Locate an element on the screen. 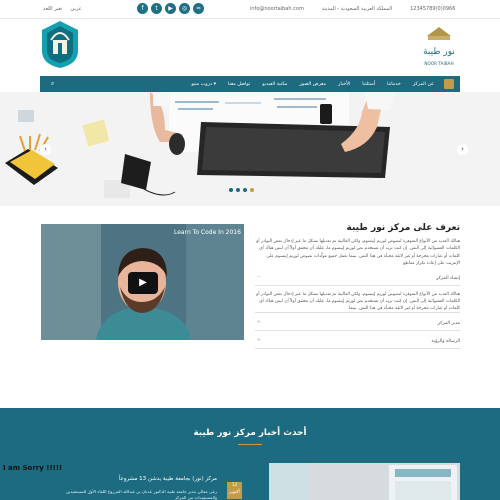 This screenshot has width=500, height=500. play-icon: ▶ is located at coordinates (143, 283).